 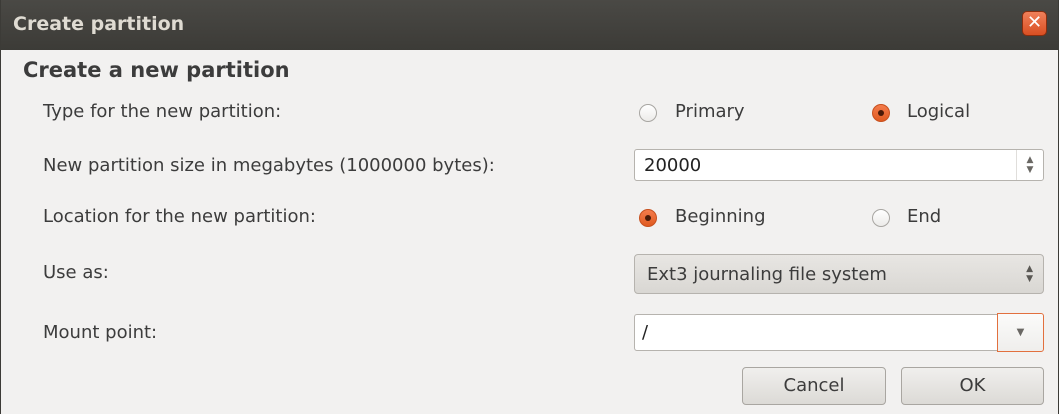 What do you see at coordinates (720, 216) in the screenshot?
I see `radio-beginning-label: Beginning` at bounding box center [720, 216].